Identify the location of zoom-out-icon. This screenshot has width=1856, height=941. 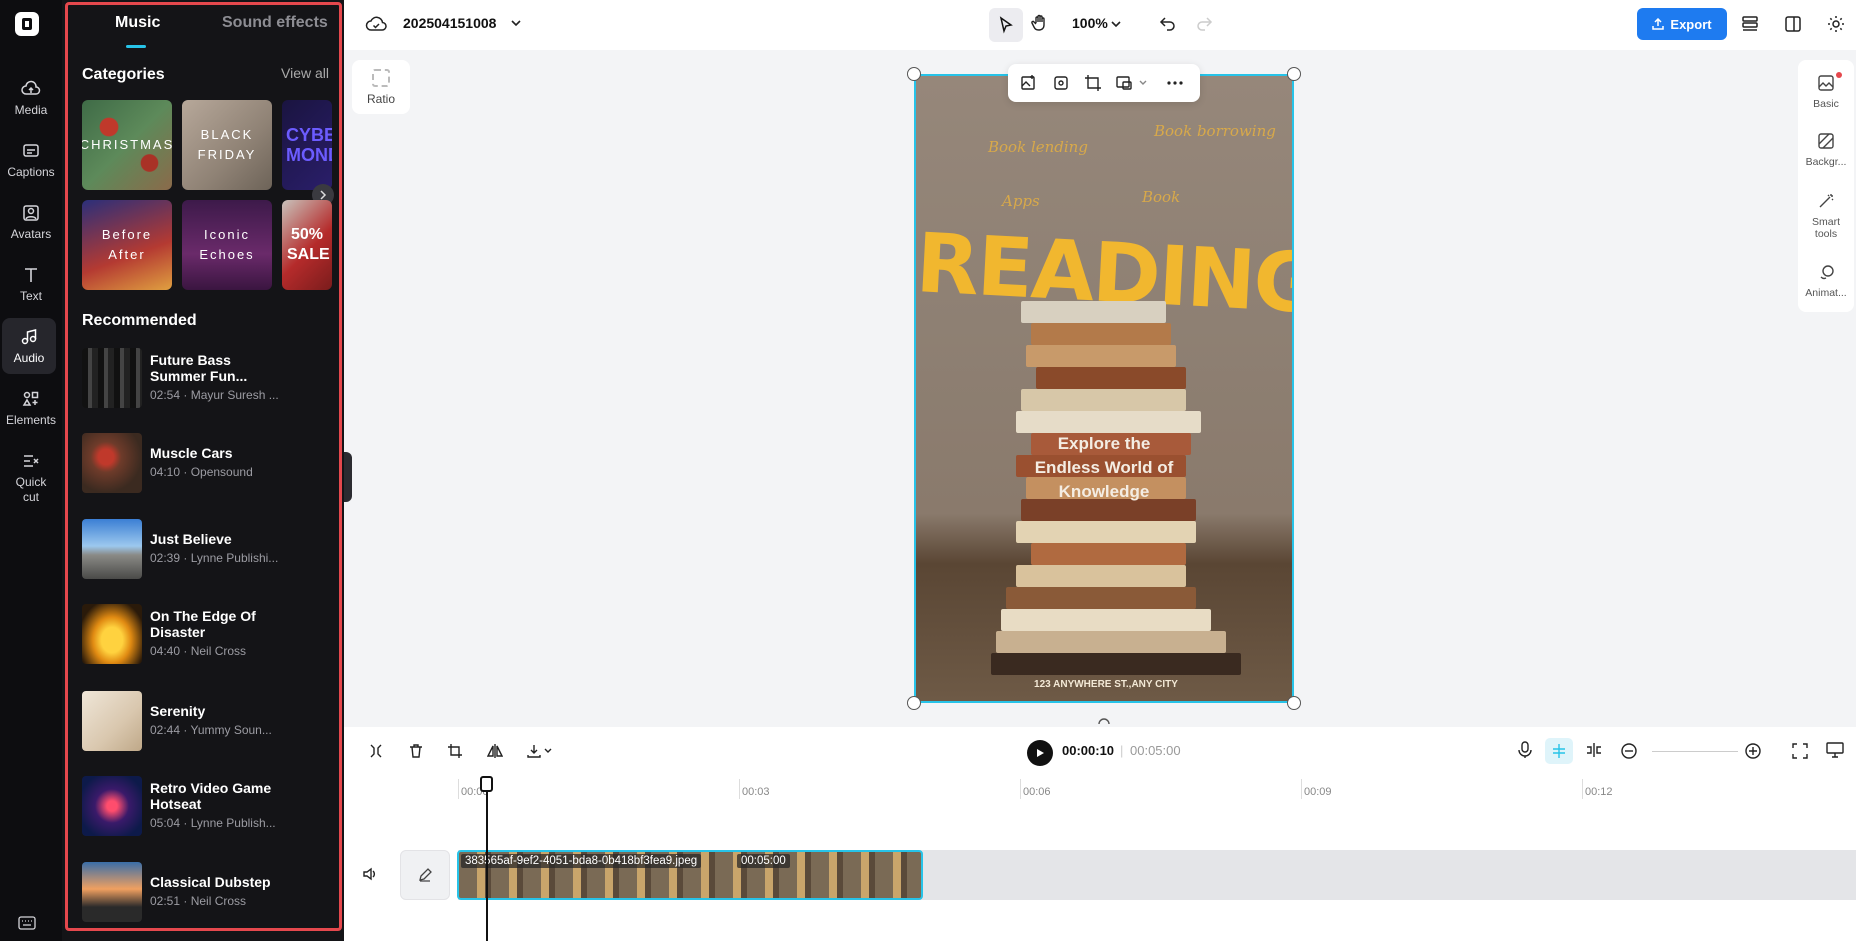
(1629, 751).